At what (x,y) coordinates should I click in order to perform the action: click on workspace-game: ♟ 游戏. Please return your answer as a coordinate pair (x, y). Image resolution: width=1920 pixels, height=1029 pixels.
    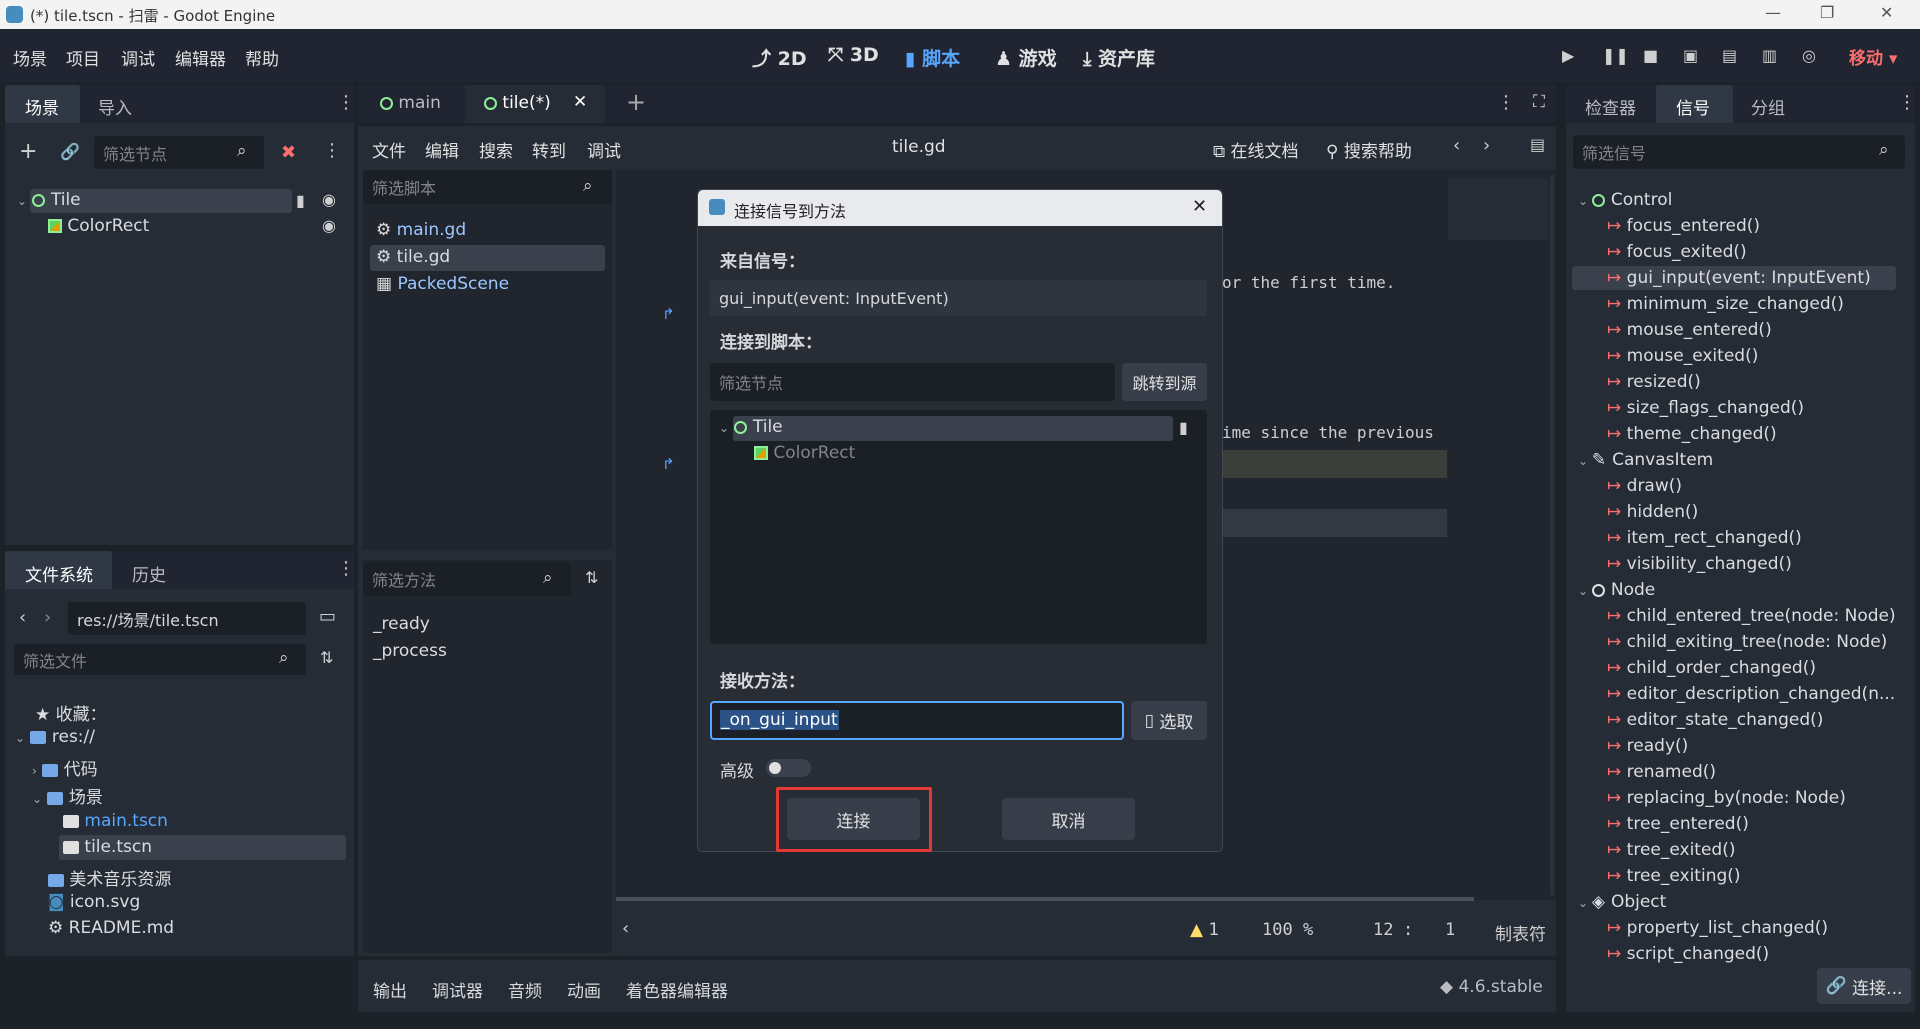
    Looking at the image, I should click on (1026, 57).